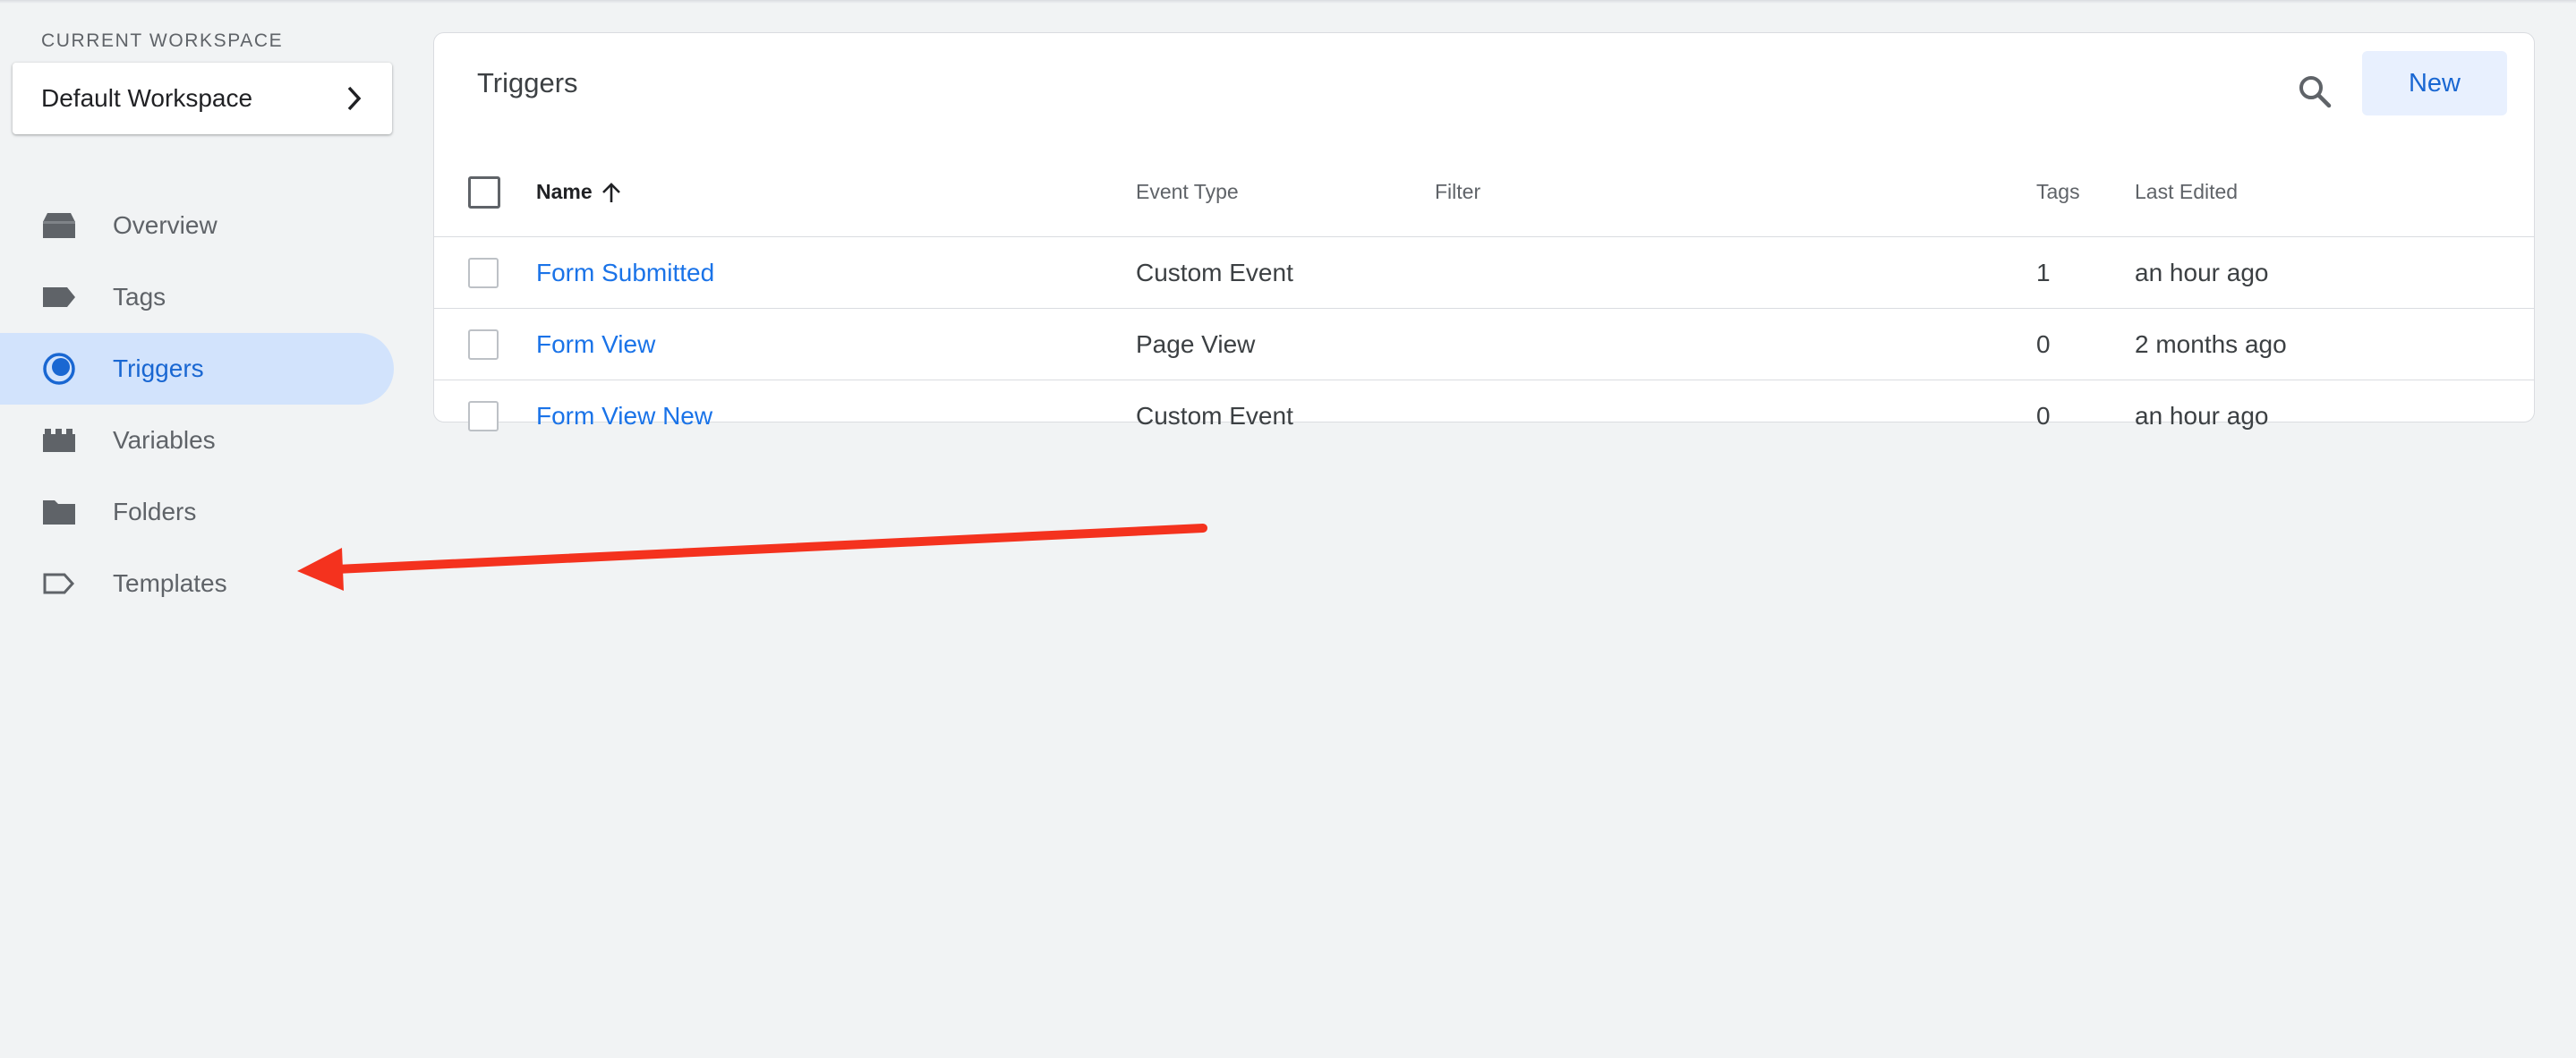 Image resolution: width=2576 pixels, height=1058 pixels. I want to click on table-header-row: Name Event Type Filter Tags Last Edited, so click(1484, 192).